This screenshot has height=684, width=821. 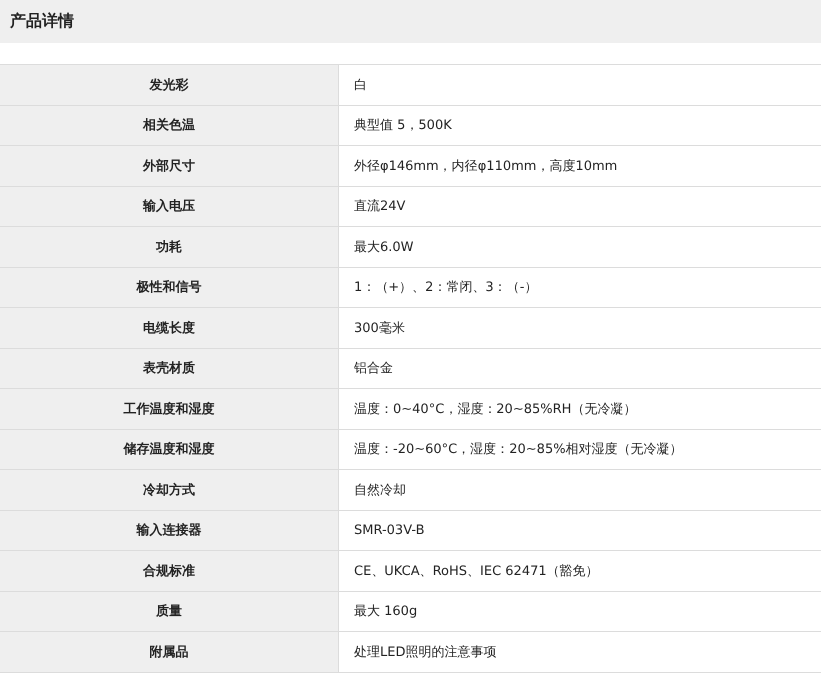 What do you see at coordinates (579, 84) in the screenshot?
I see `spec-value: 白` at bounding box center [579, 84].